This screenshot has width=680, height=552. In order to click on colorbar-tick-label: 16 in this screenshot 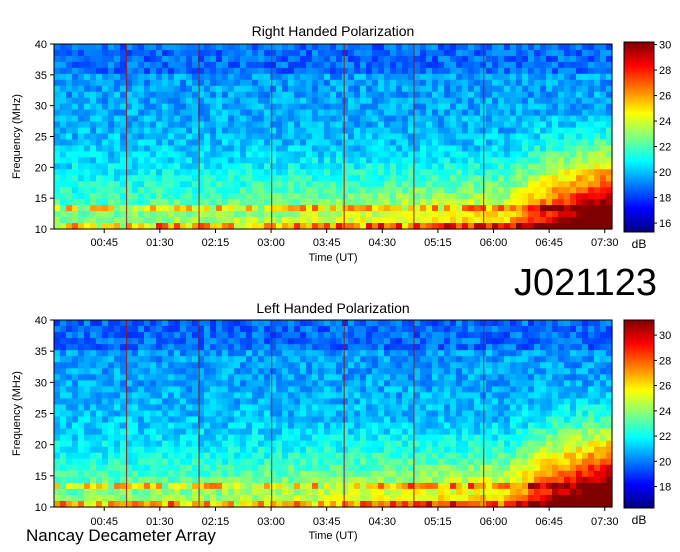, I will do `click(665, 224)`.